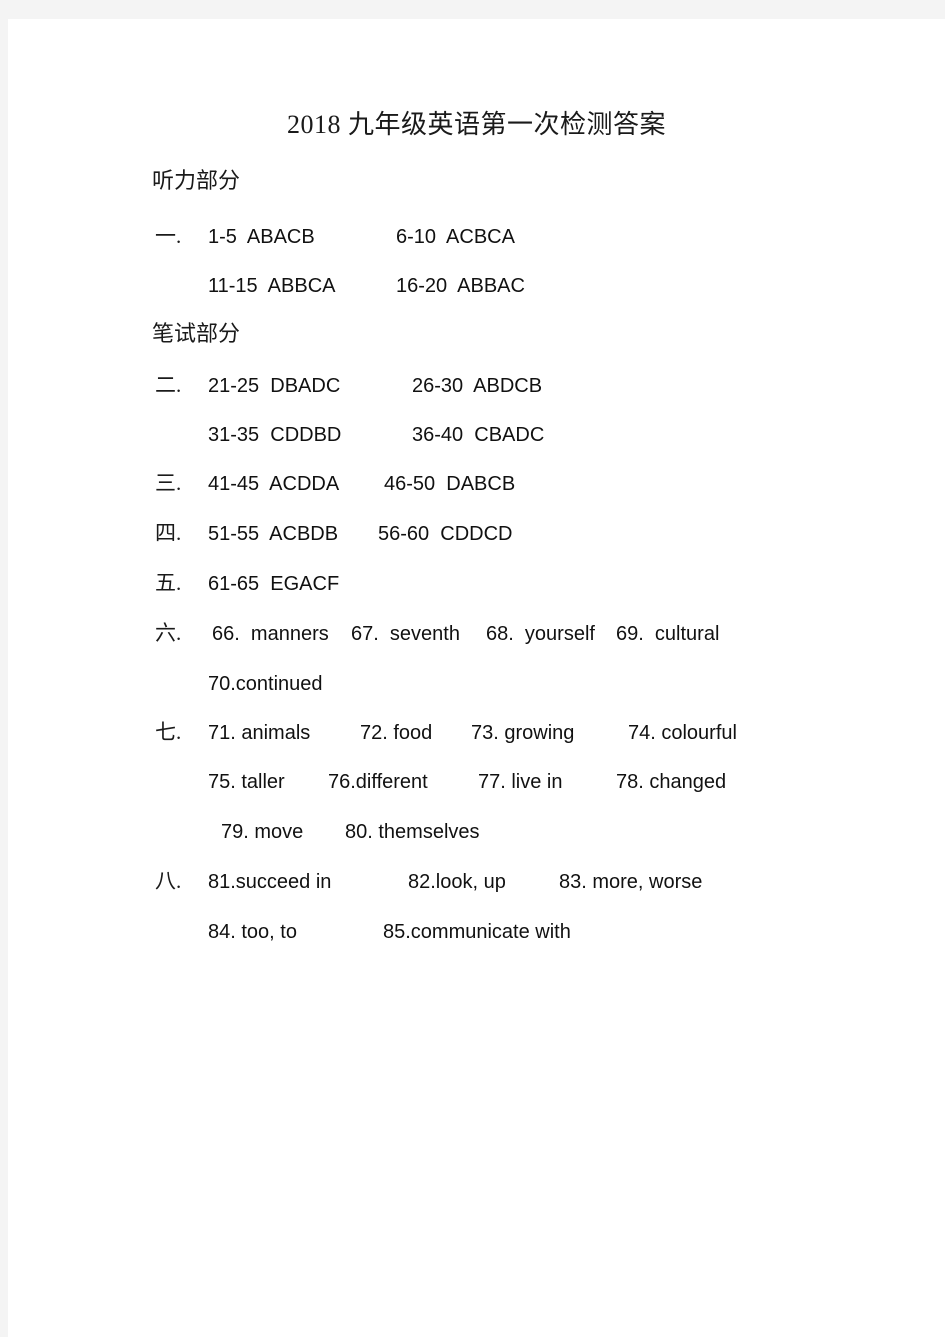  Describe the element at coordinates (671, 782) in the screenshot. I see `part7-row2-item4: 78. changed` at that location.